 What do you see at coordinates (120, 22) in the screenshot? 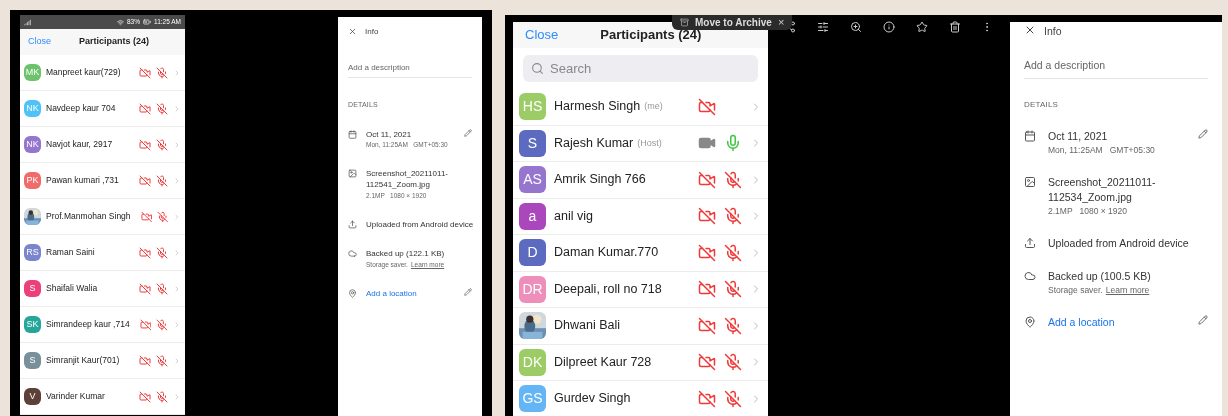
I see `wifi-icon` at bounding box center [120, 22].